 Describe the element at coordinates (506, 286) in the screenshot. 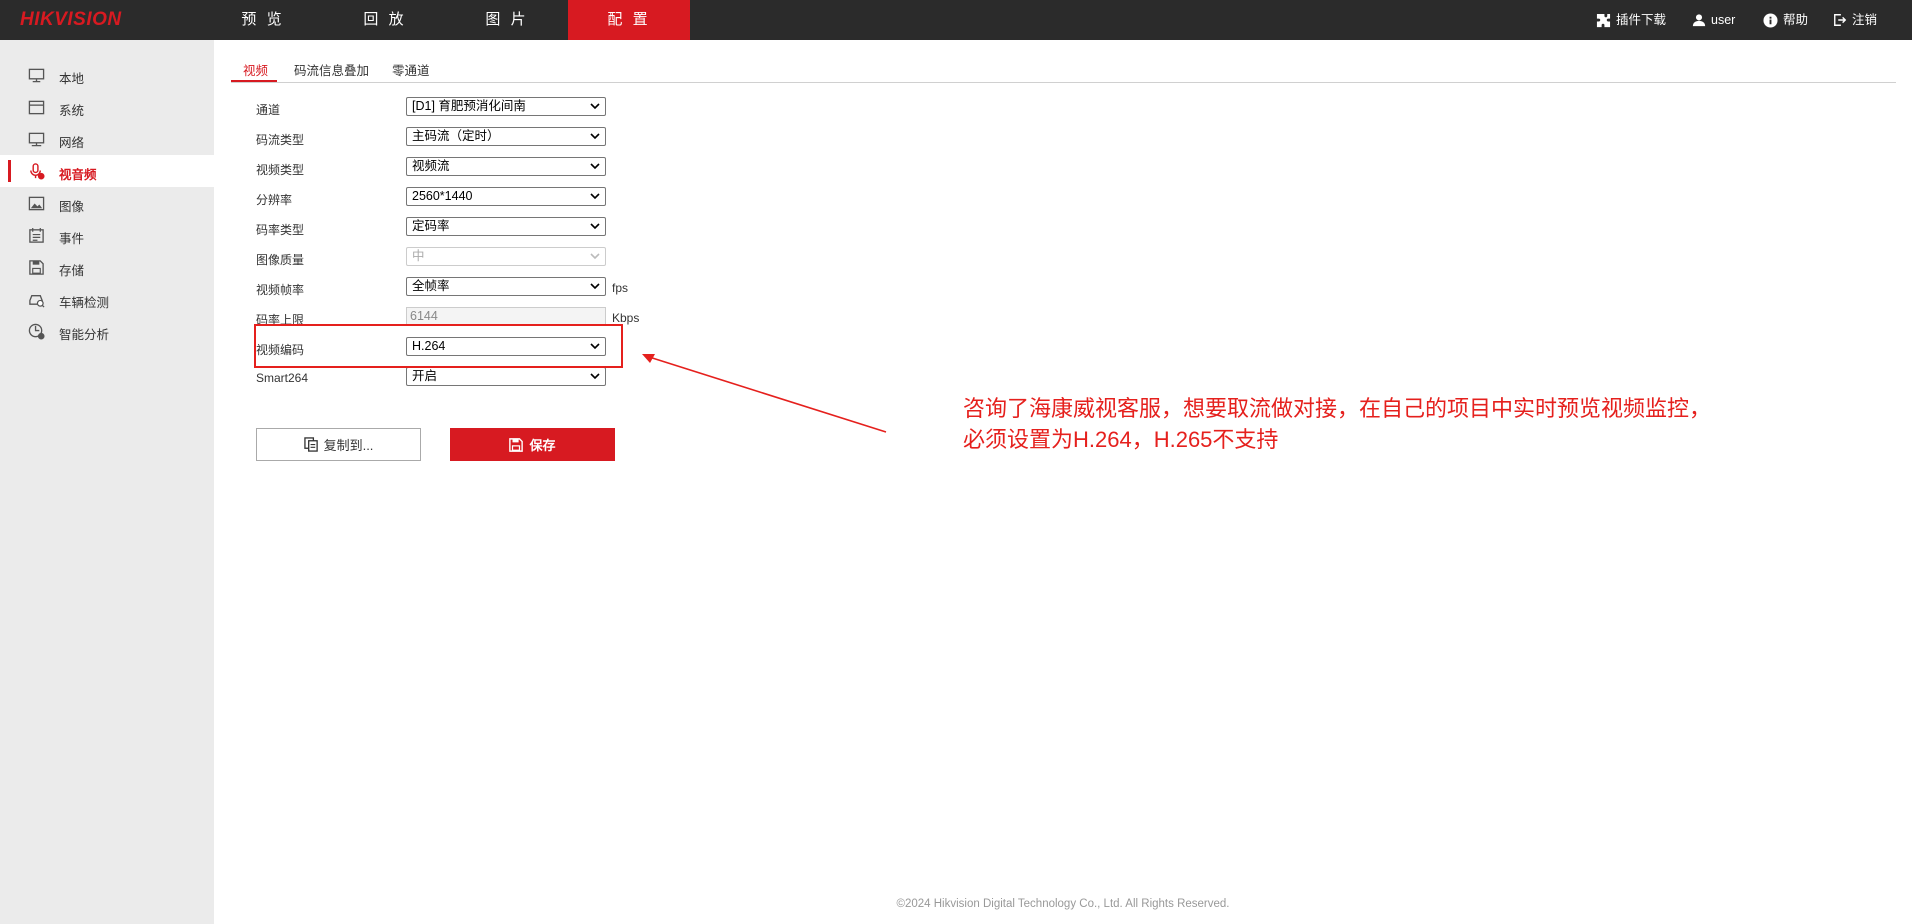

I see `frame-rate-select: 全帧率` at that location.